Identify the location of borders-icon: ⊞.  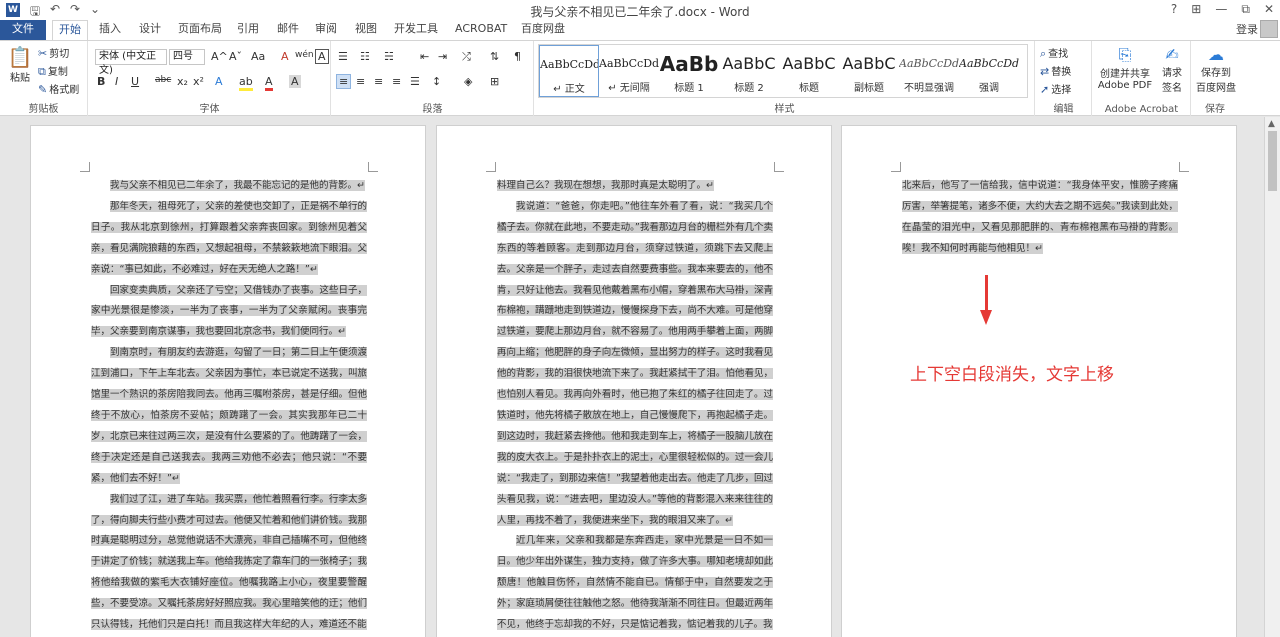
(494, 81).